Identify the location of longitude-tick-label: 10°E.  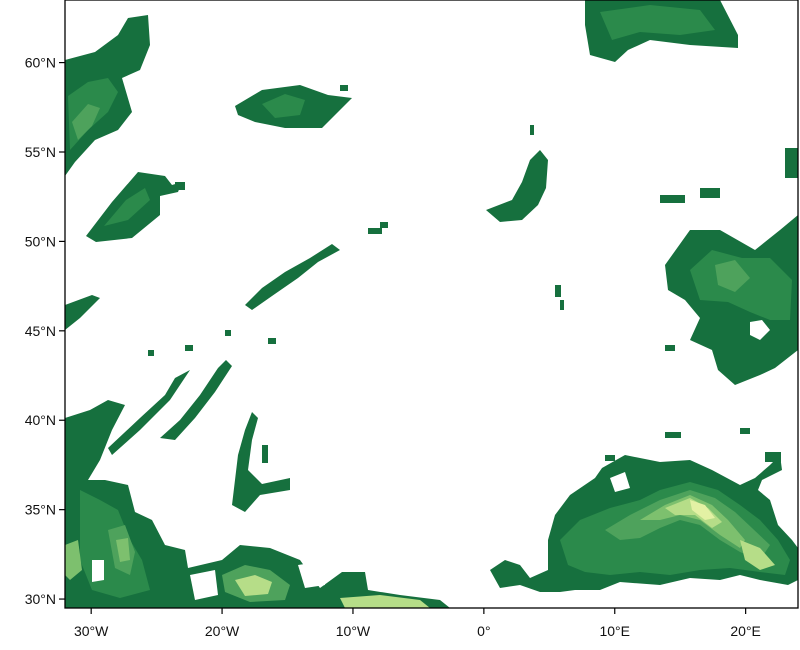
(614, 631).